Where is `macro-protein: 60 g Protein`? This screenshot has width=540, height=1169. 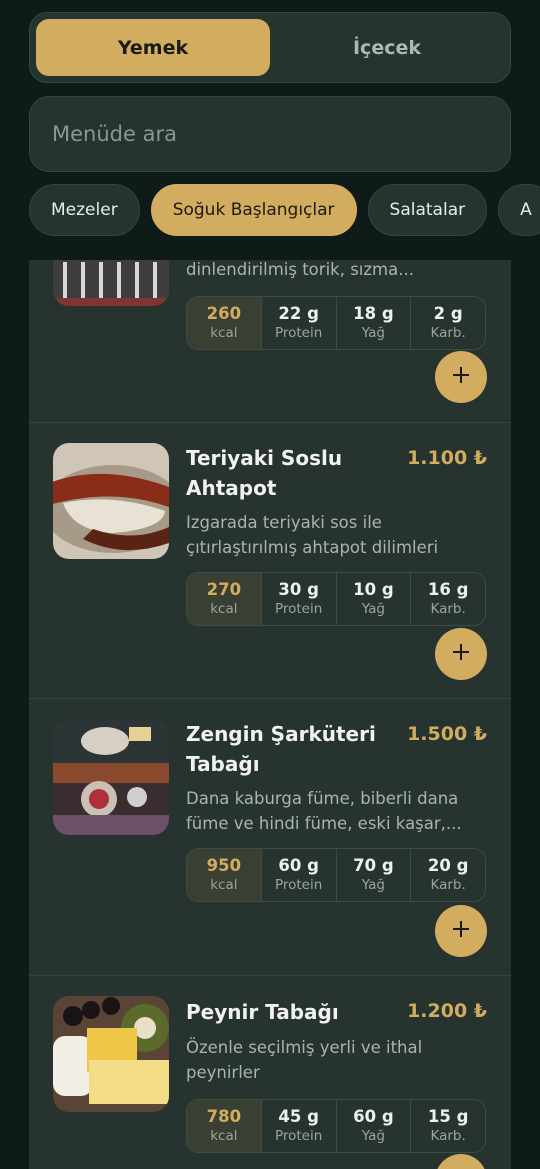 macro-protein: 60 g Protein is located at coordinates (298, 875).